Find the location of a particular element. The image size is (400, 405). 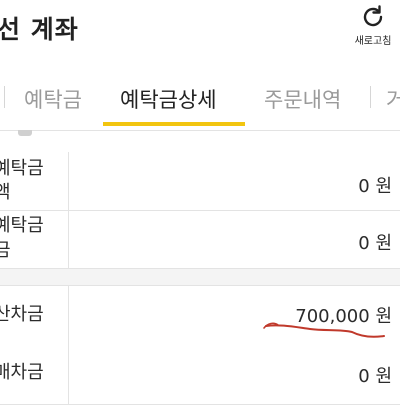

scroll-marker is located at coordinates (25, 133).